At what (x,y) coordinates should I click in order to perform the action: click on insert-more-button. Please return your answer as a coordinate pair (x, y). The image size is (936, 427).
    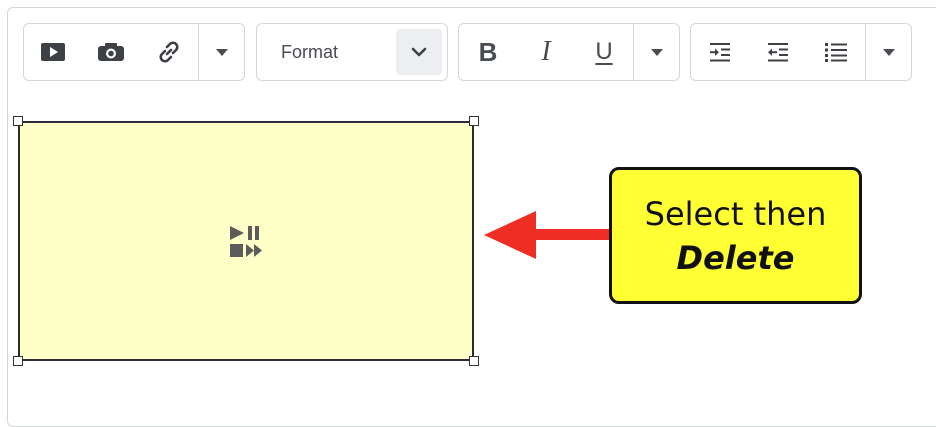
    Looking at the image, I should click on (221, 52).